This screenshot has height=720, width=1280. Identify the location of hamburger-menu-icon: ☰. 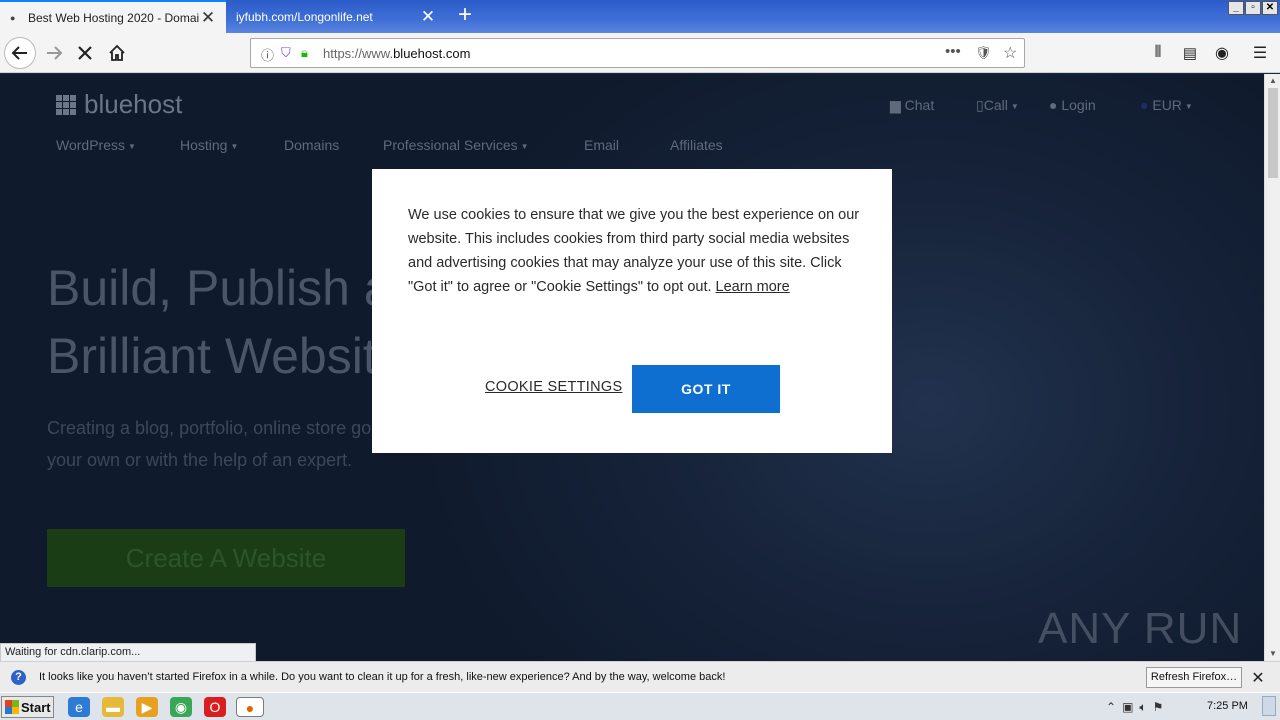
(1260, 53).